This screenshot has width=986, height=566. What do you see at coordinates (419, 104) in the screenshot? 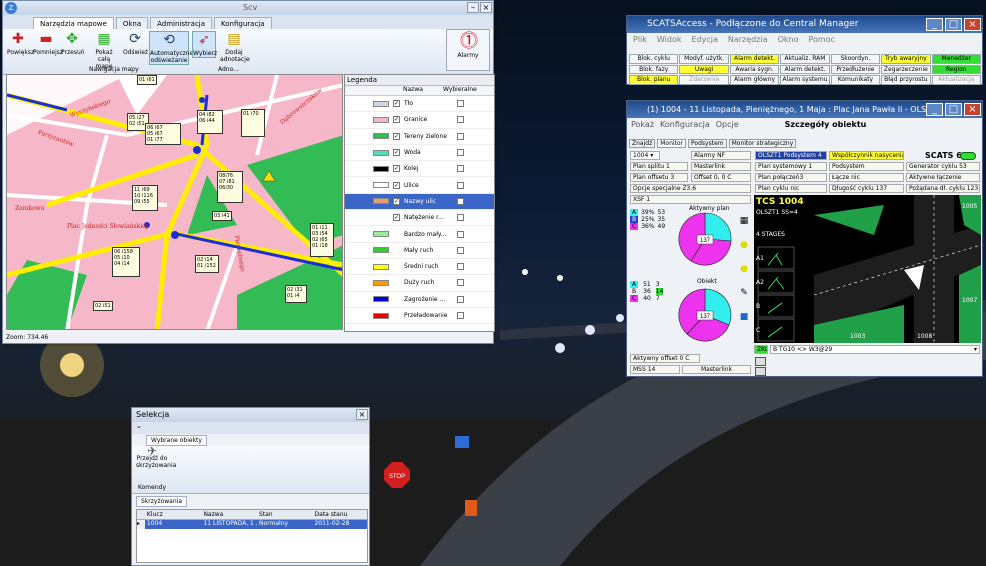
I see `legend-row: ✓ Tło` at bounding box center [419, 104].